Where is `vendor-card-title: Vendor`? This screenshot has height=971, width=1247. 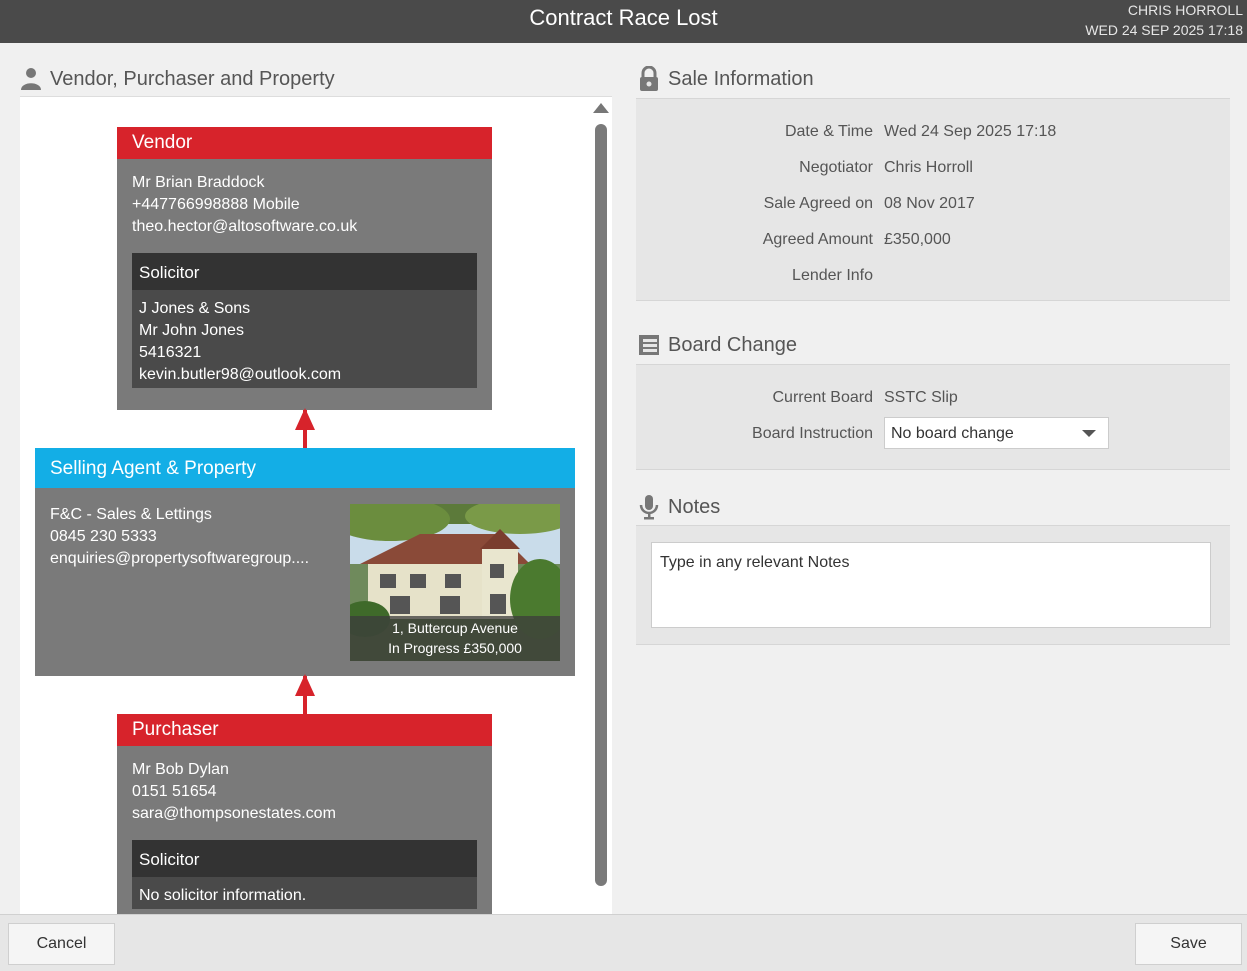
vendor-card-title: Vendor is located at coordinates (304, 143).